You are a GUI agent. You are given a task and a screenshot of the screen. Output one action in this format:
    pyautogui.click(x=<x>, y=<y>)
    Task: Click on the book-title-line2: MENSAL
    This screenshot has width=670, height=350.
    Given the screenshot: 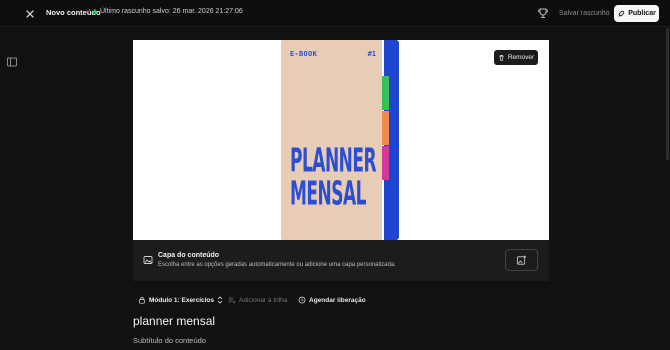 What is the action you would take?
    pyautogui.click(x=328, y=195)
    